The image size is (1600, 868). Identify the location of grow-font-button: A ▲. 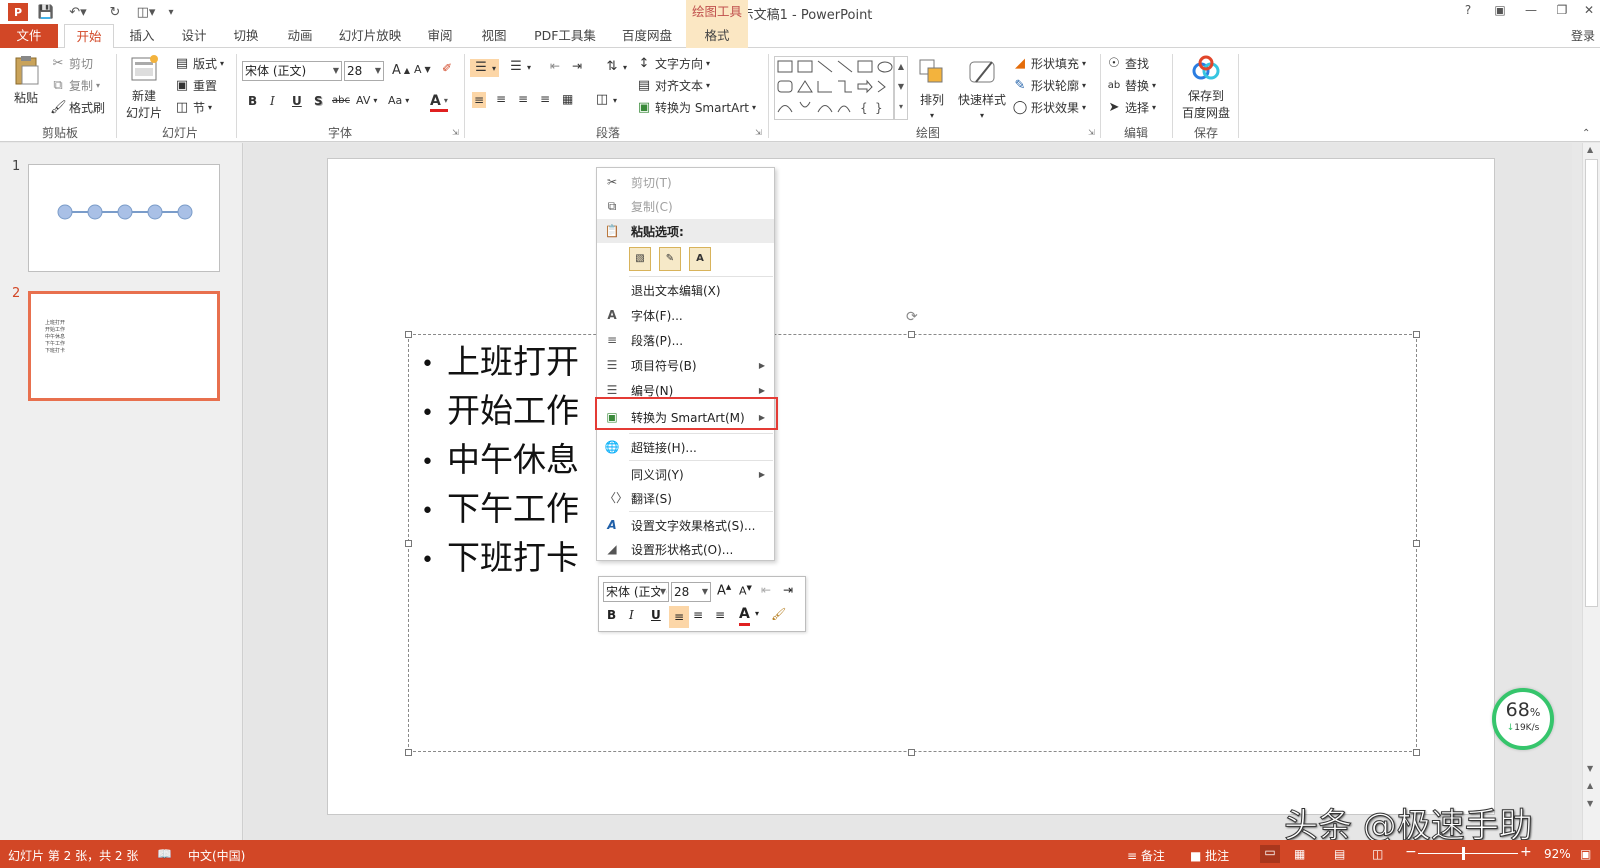
(401, 70).